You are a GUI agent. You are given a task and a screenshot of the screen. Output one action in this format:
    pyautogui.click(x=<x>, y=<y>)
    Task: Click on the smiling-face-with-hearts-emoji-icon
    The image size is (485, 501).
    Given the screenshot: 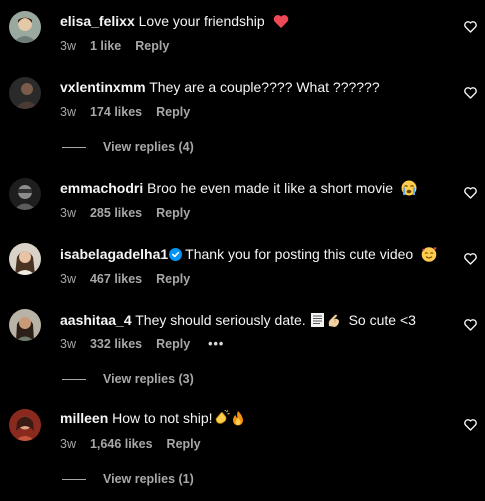 What is the action you would take?
    pyautogui.click(x=429, y=256)
    